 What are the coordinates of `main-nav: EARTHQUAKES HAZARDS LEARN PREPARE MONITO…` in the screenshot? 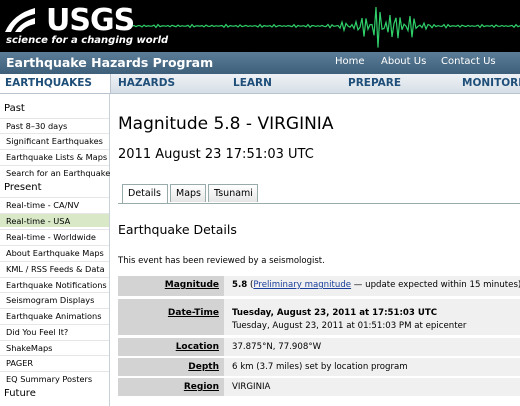 It's located at (260, 84).